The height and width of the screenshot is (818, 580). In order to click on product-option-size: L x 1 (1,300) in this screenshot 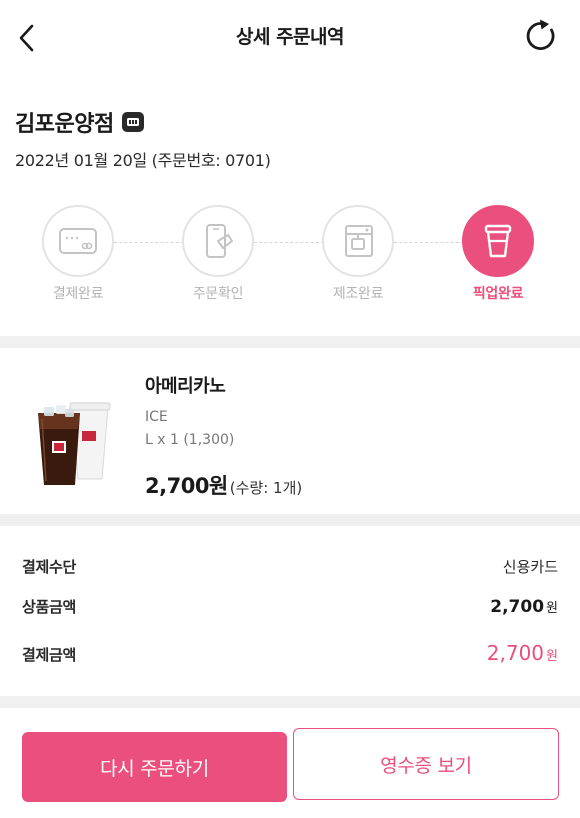, I will do `click(190, 440)`.